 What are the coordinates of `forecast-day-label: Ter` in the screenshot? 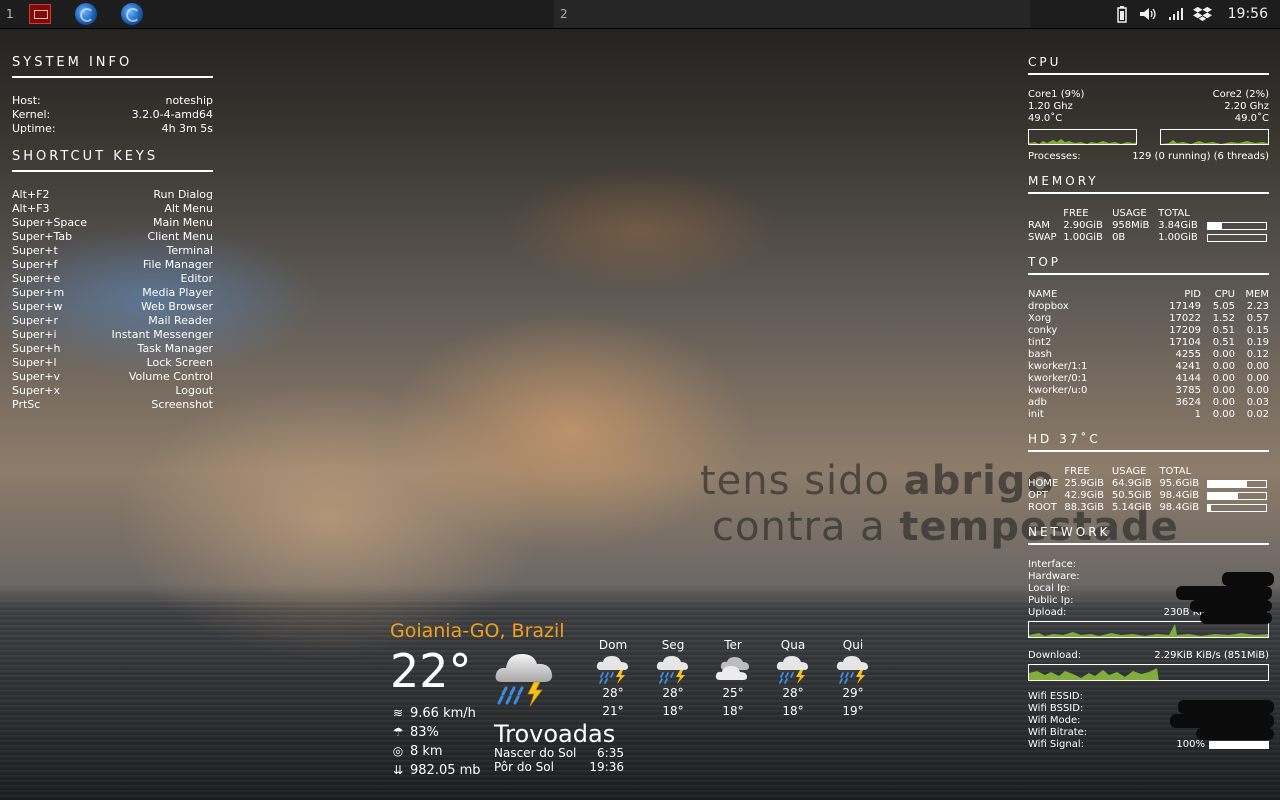 It's located at (733, 645).